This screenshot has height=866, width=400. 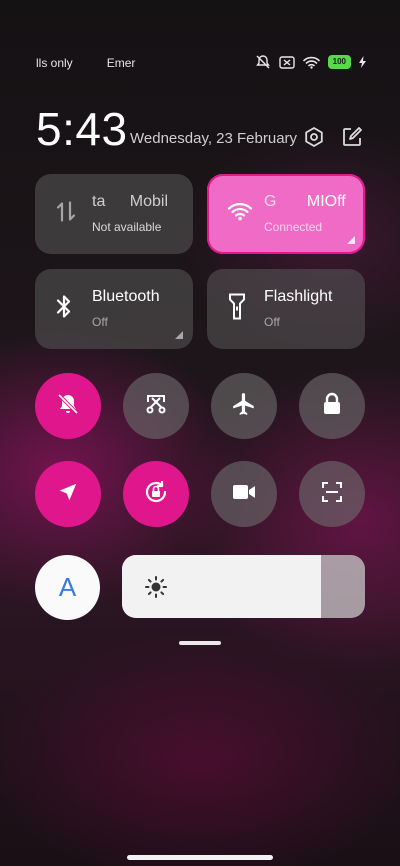 I want to click on mobile-data-title-b: Mobil, so click(x=149, y=201).